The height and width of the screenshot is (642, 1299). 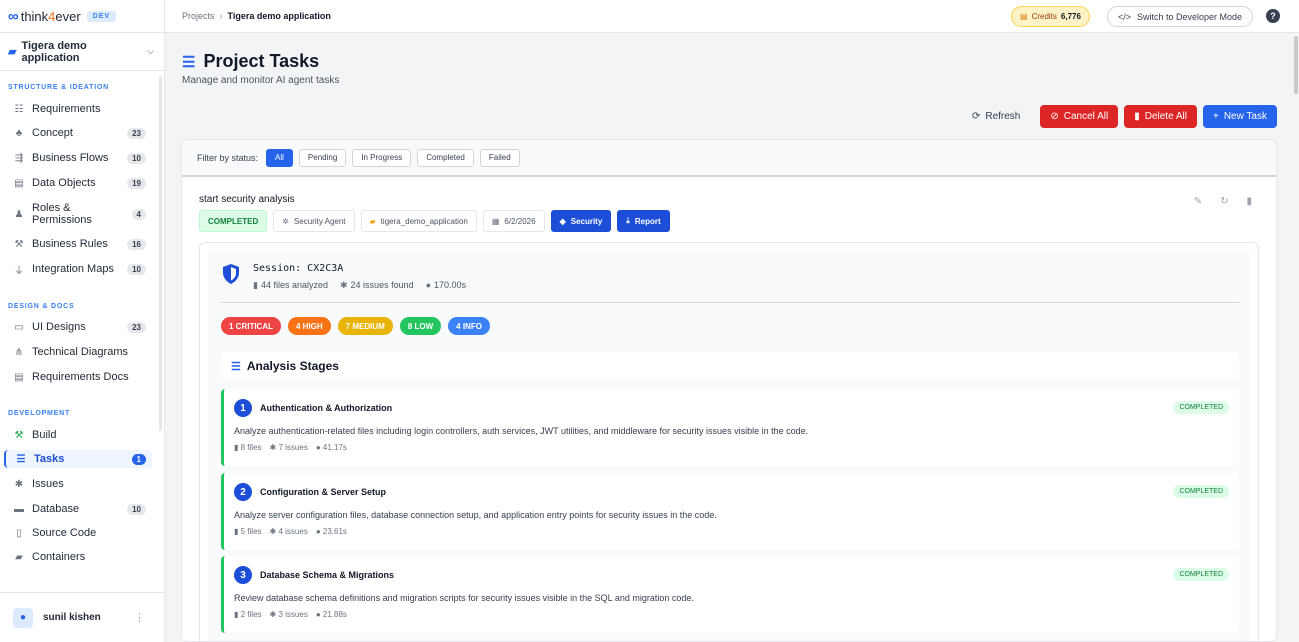 I want to click on developer-mode-button: </> Switch to Developer Mode, so click(x=1180, y=16).